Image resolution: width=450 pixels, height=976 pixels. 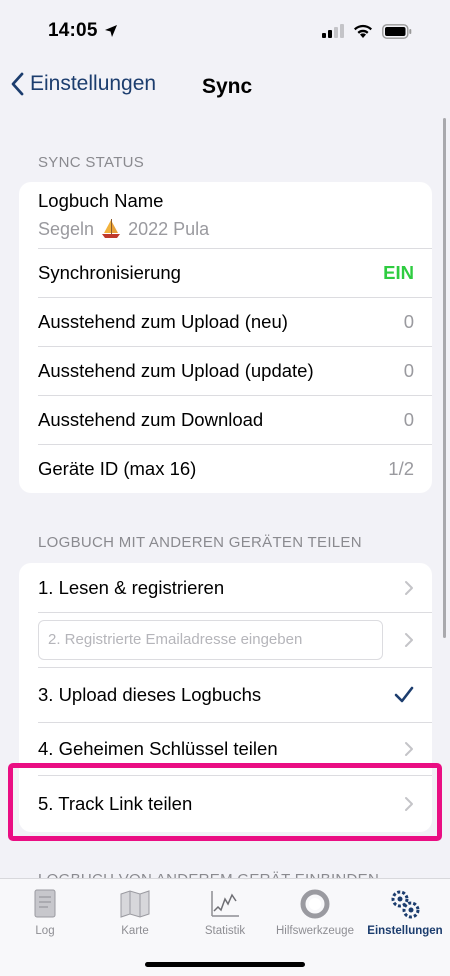 I want to click on tab-tools-label: Hilfswerkzeuge, so click(x=315, y=931).